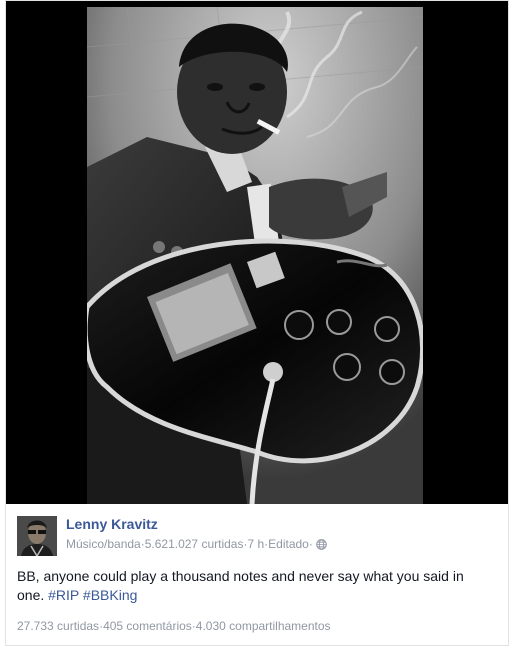  What do you see at coordinates (321, 544) in the screenshot?
I see `globe-icon` at bounding box center [321, 544].